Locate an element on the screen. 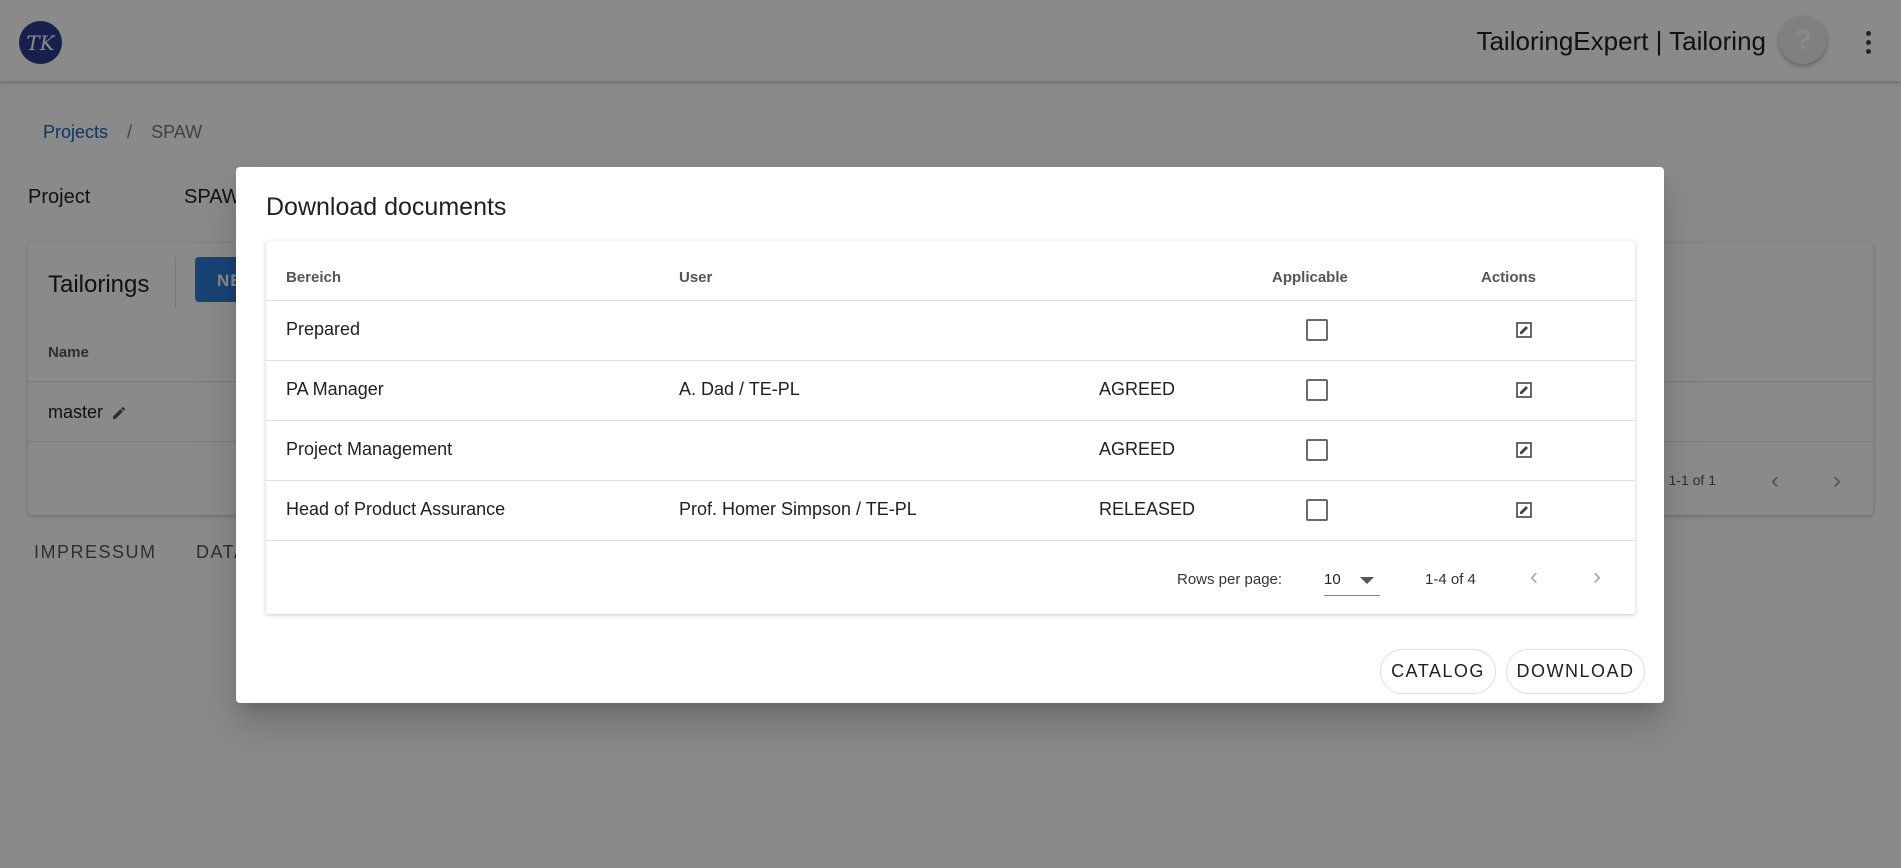 This screenshot has width=1901, height=868. column-header-actions: Actions is located at coordinates (1509, 277).